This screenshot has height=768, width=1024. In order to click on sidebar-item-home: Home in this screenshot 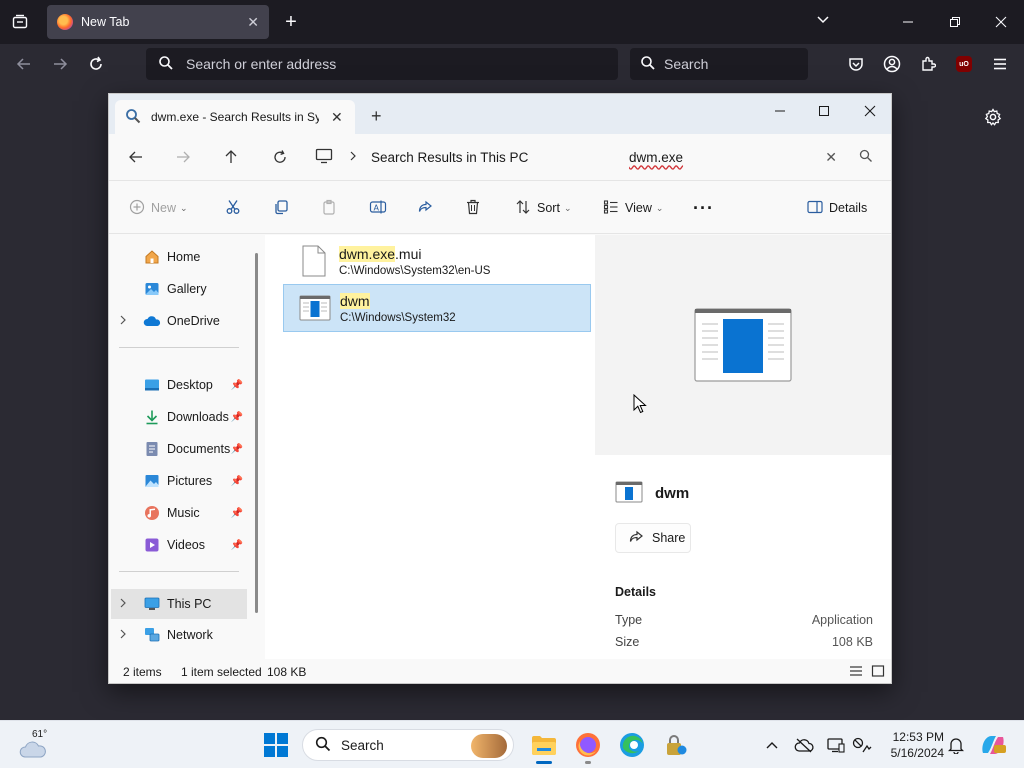, I will do `click(179, 257)`.